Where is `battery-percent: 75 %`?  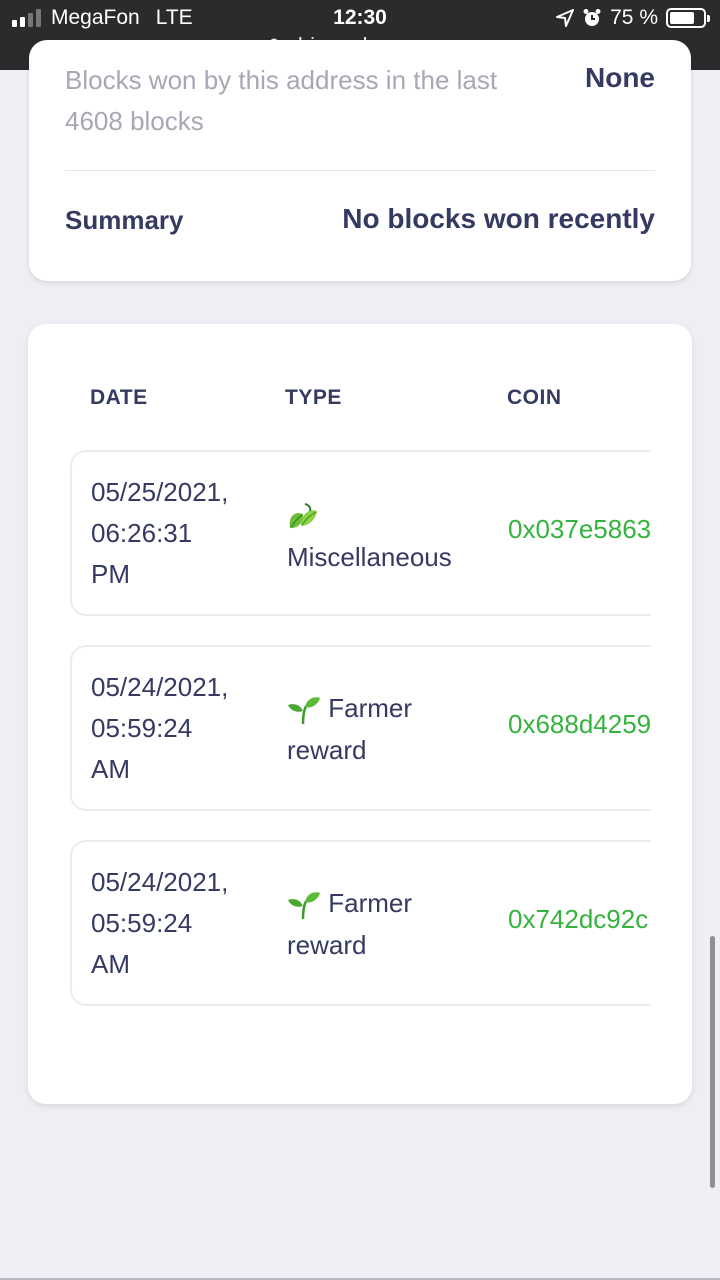 battery-percent: 75 % is located at coordinates (634, 17).